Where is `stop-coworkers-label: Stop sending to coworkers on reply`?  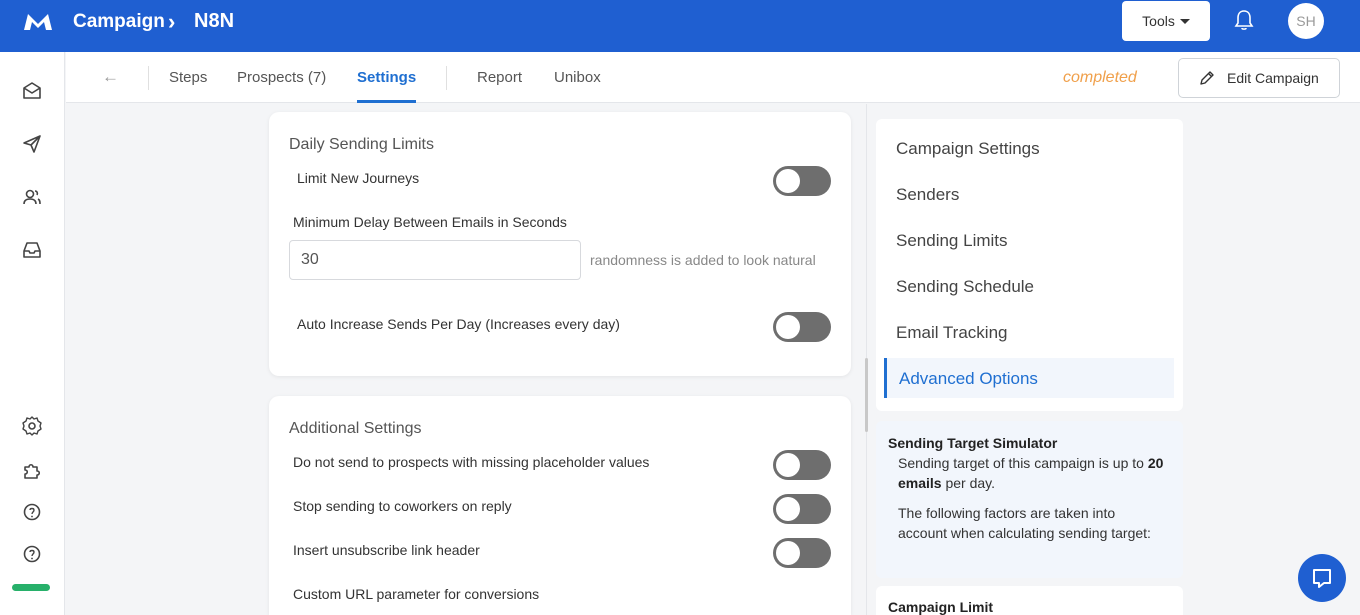 stop-coworkers-label: Stop sending to coworkers on reply is located at coordinates (402, 506).